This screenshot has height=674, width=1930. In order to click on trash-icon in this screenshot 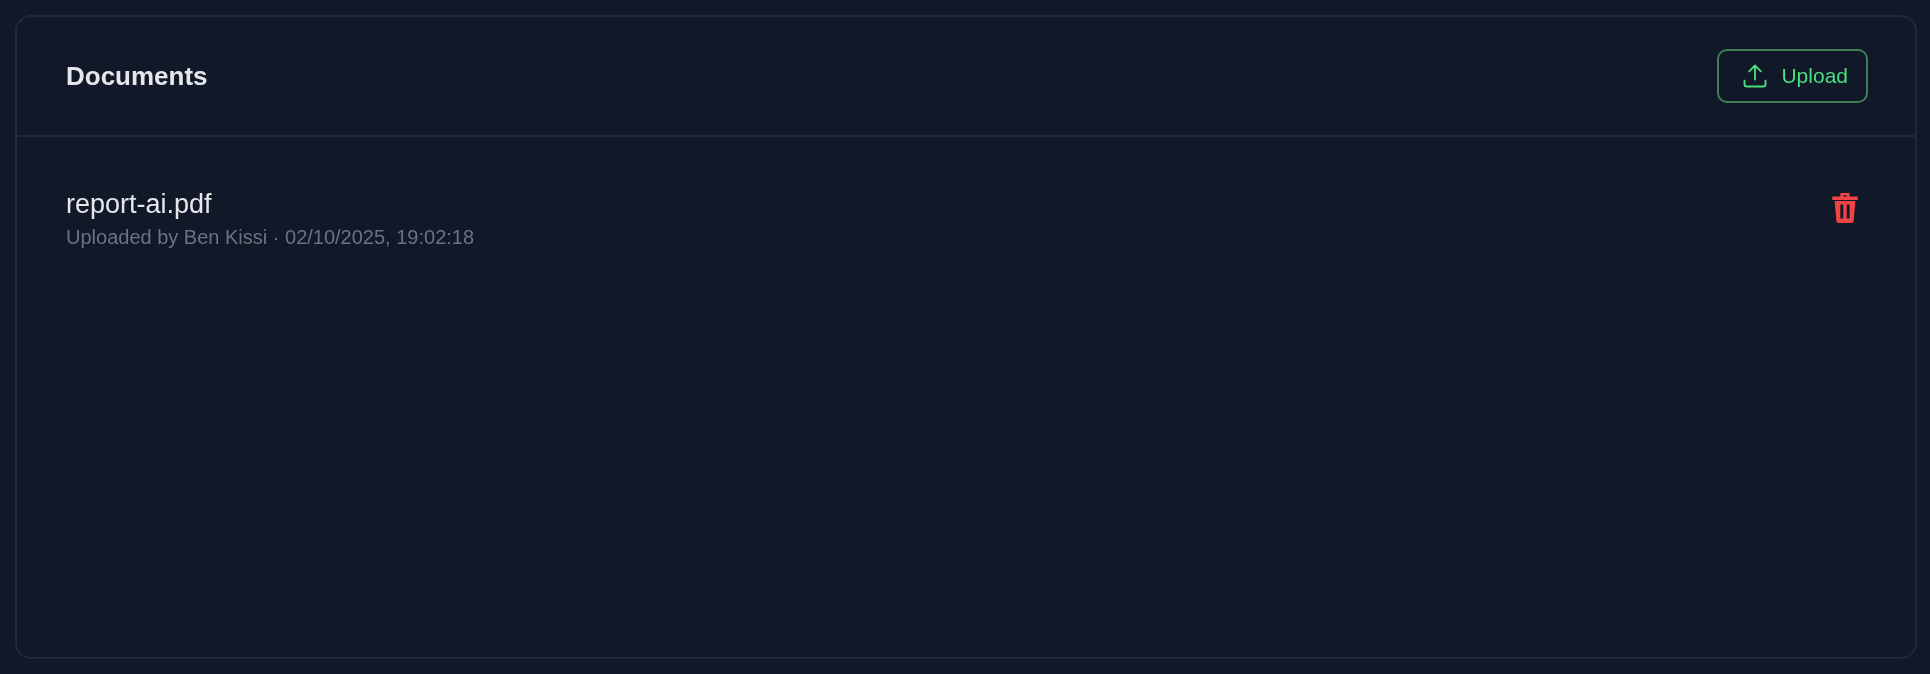, I will do `click(1845, 208)`.